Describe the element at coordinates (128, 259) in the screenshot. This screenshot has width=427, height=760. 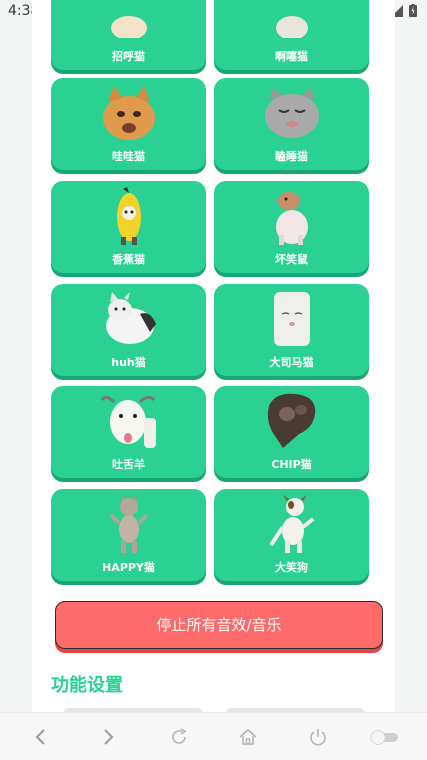
I see `tile-label: 香蕉猫` at that location.